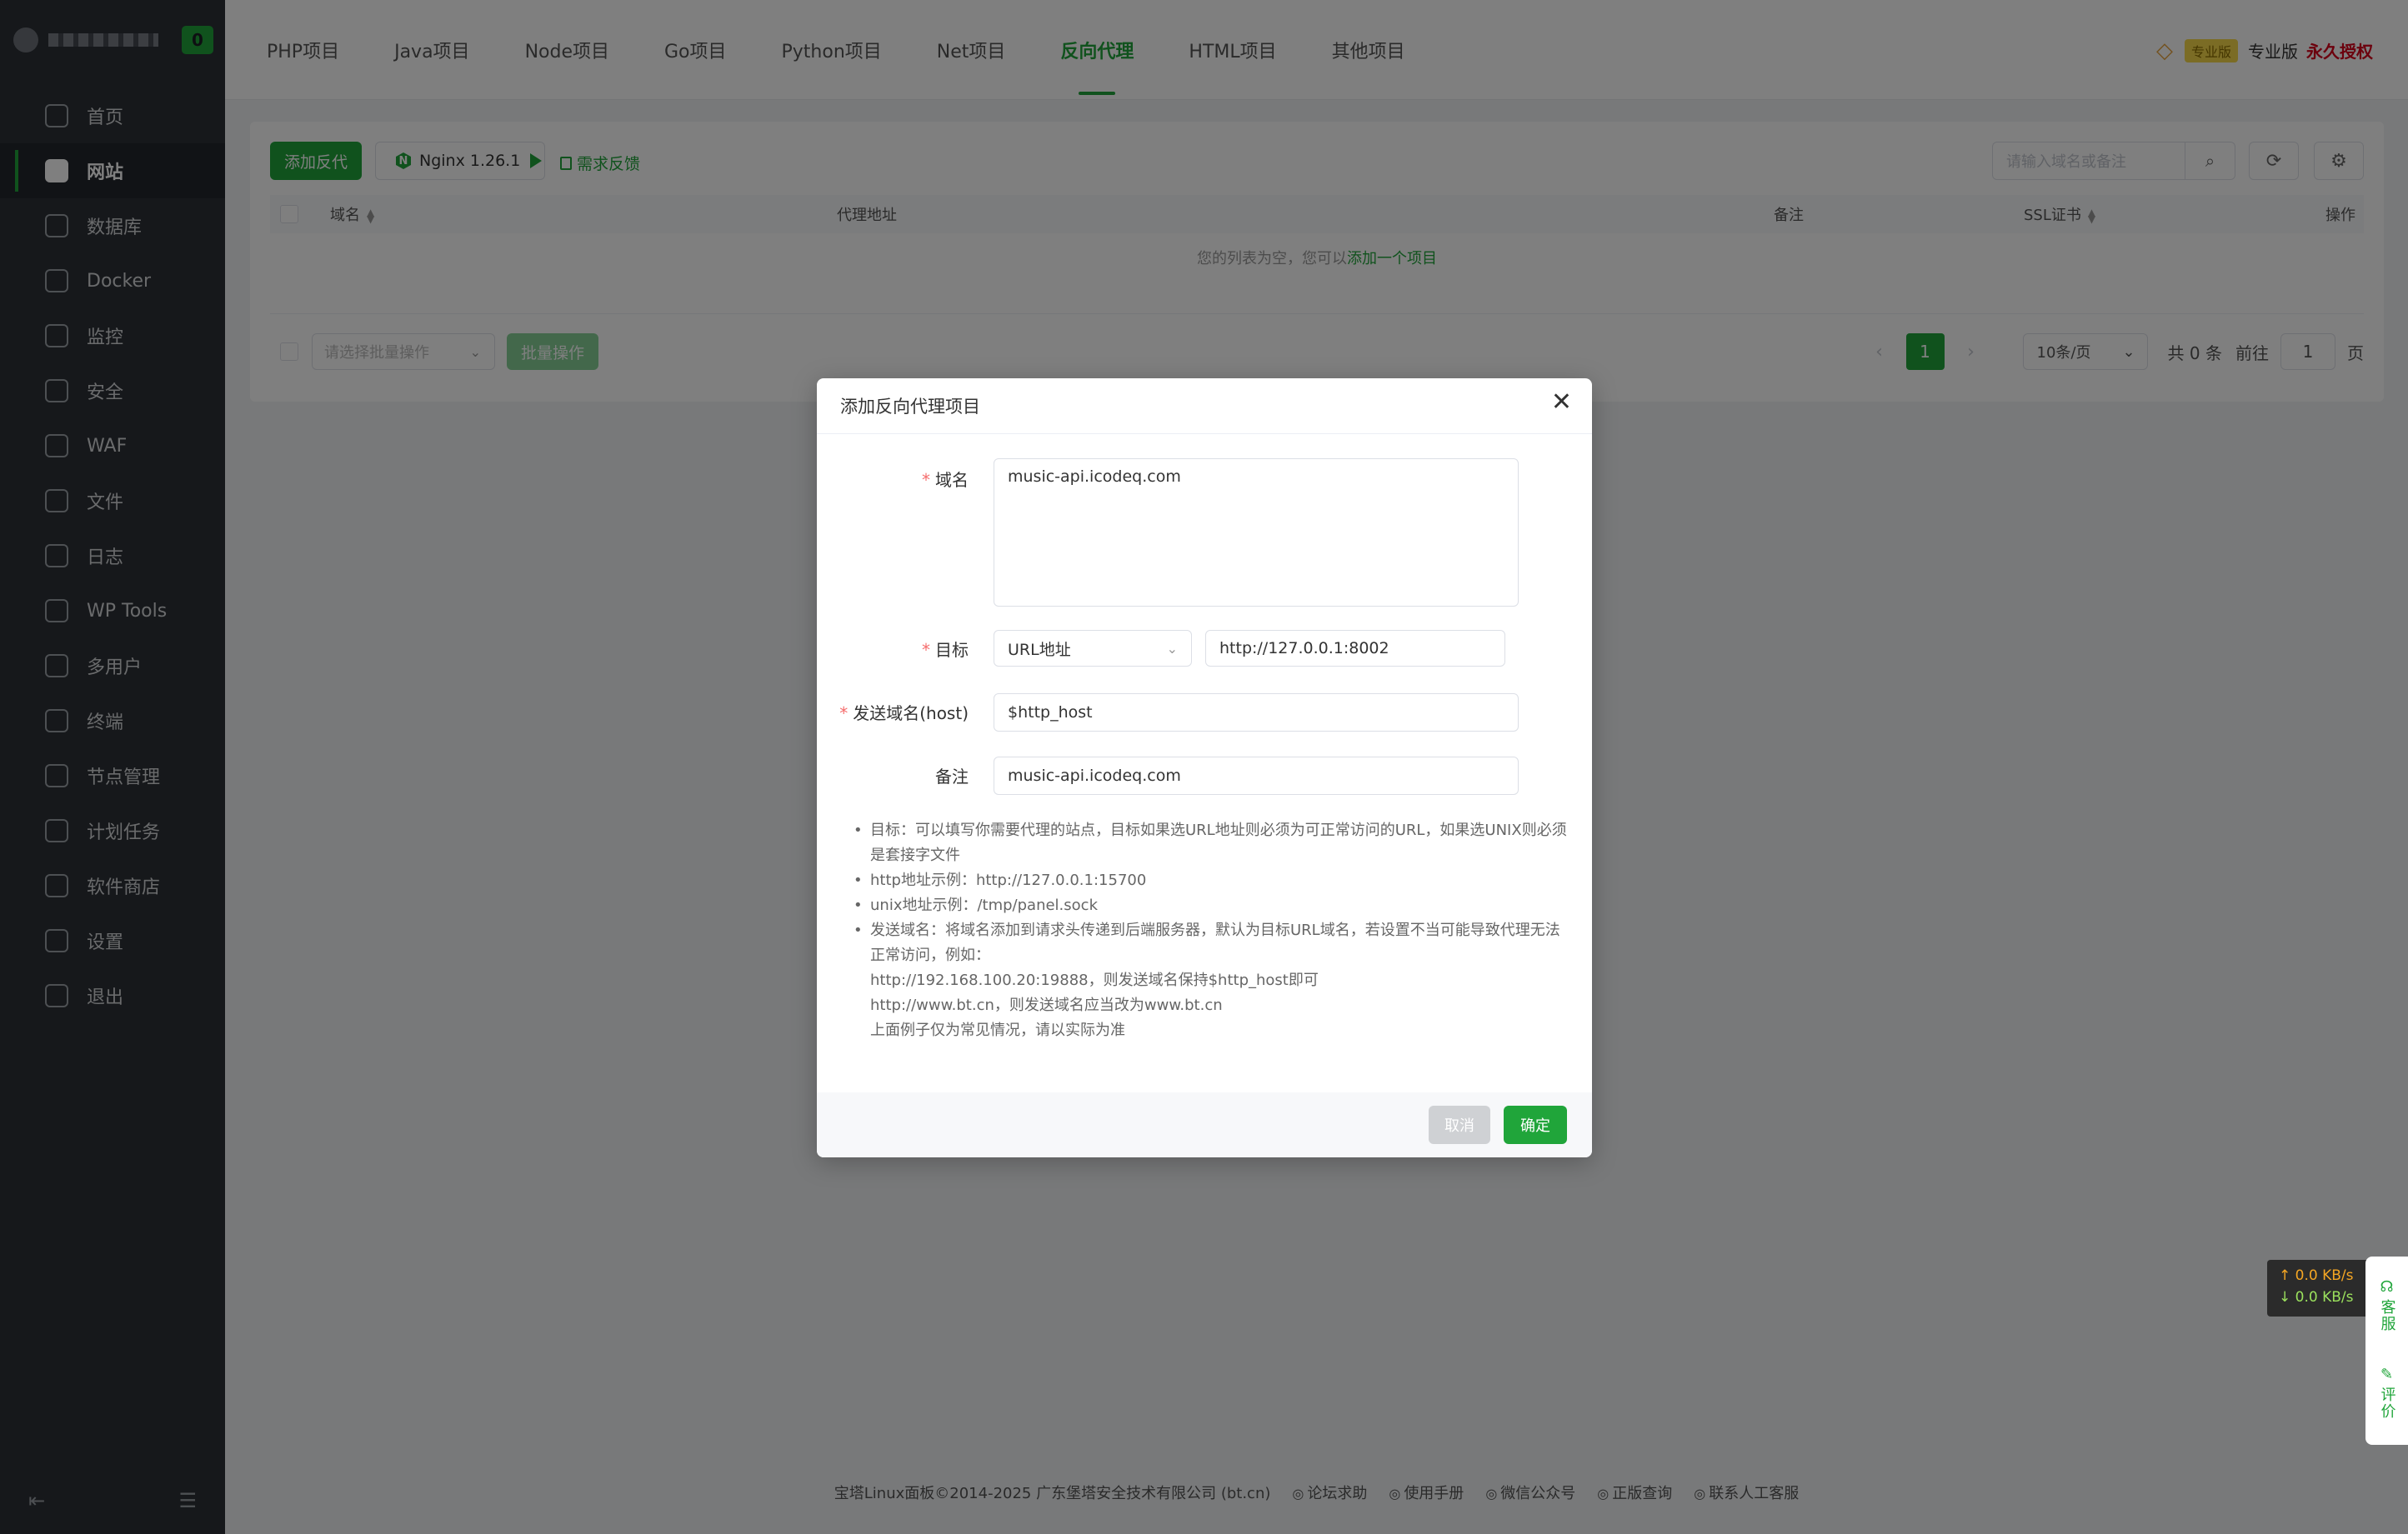 The width and height of the screenshot is (2408, 1534). What do you see at coordinates (945, 480) in the screenshot?
I see `domain-label: * 域名` at bounding box center [945, 480].